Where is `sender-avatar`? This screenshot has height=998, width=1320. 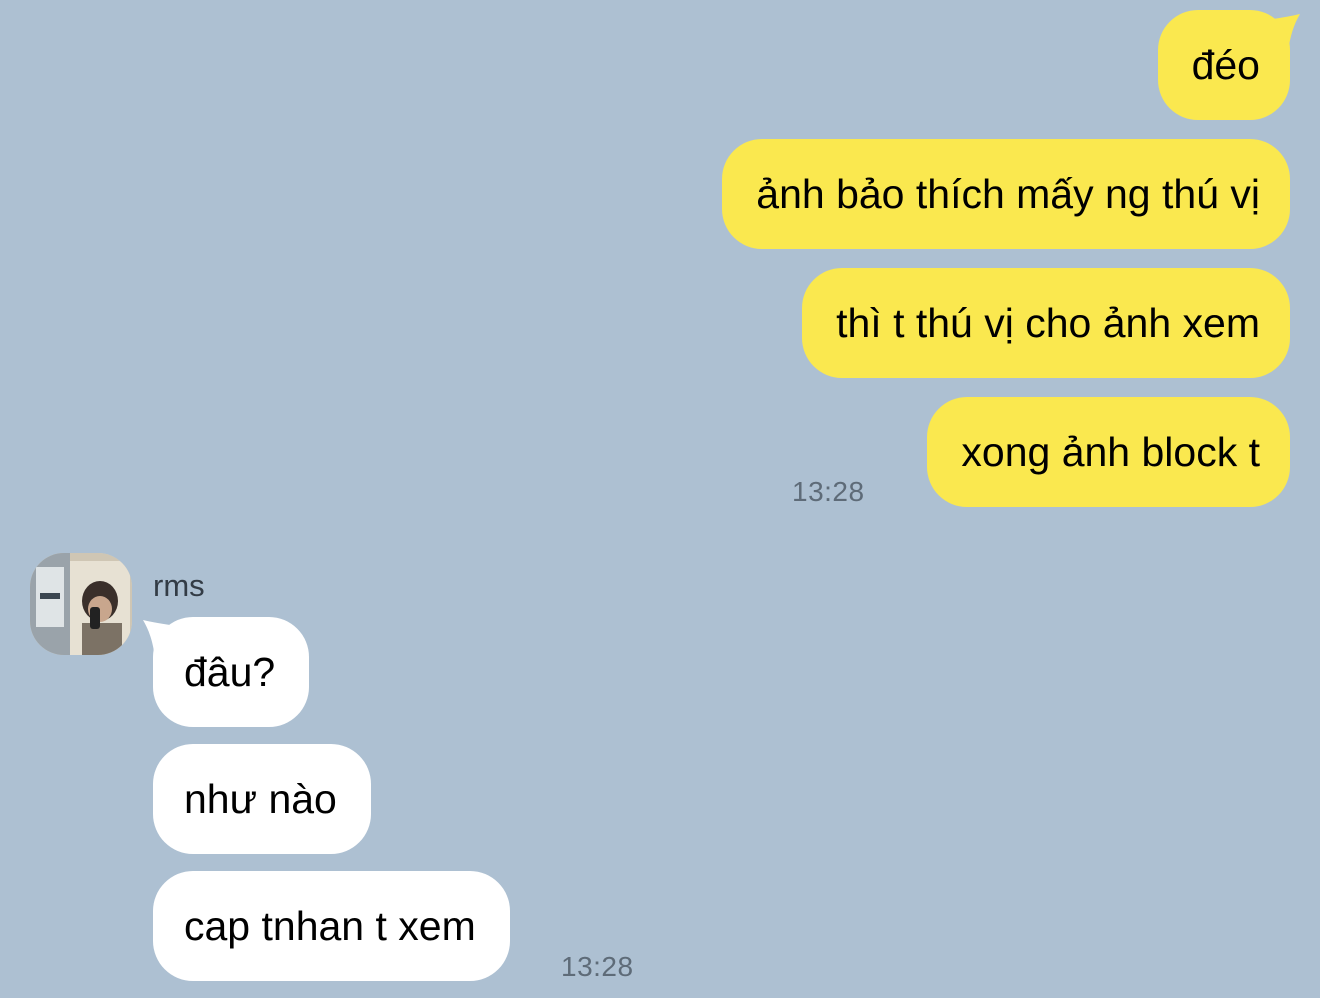 sender-avatar is located at coordinates (81, 604).